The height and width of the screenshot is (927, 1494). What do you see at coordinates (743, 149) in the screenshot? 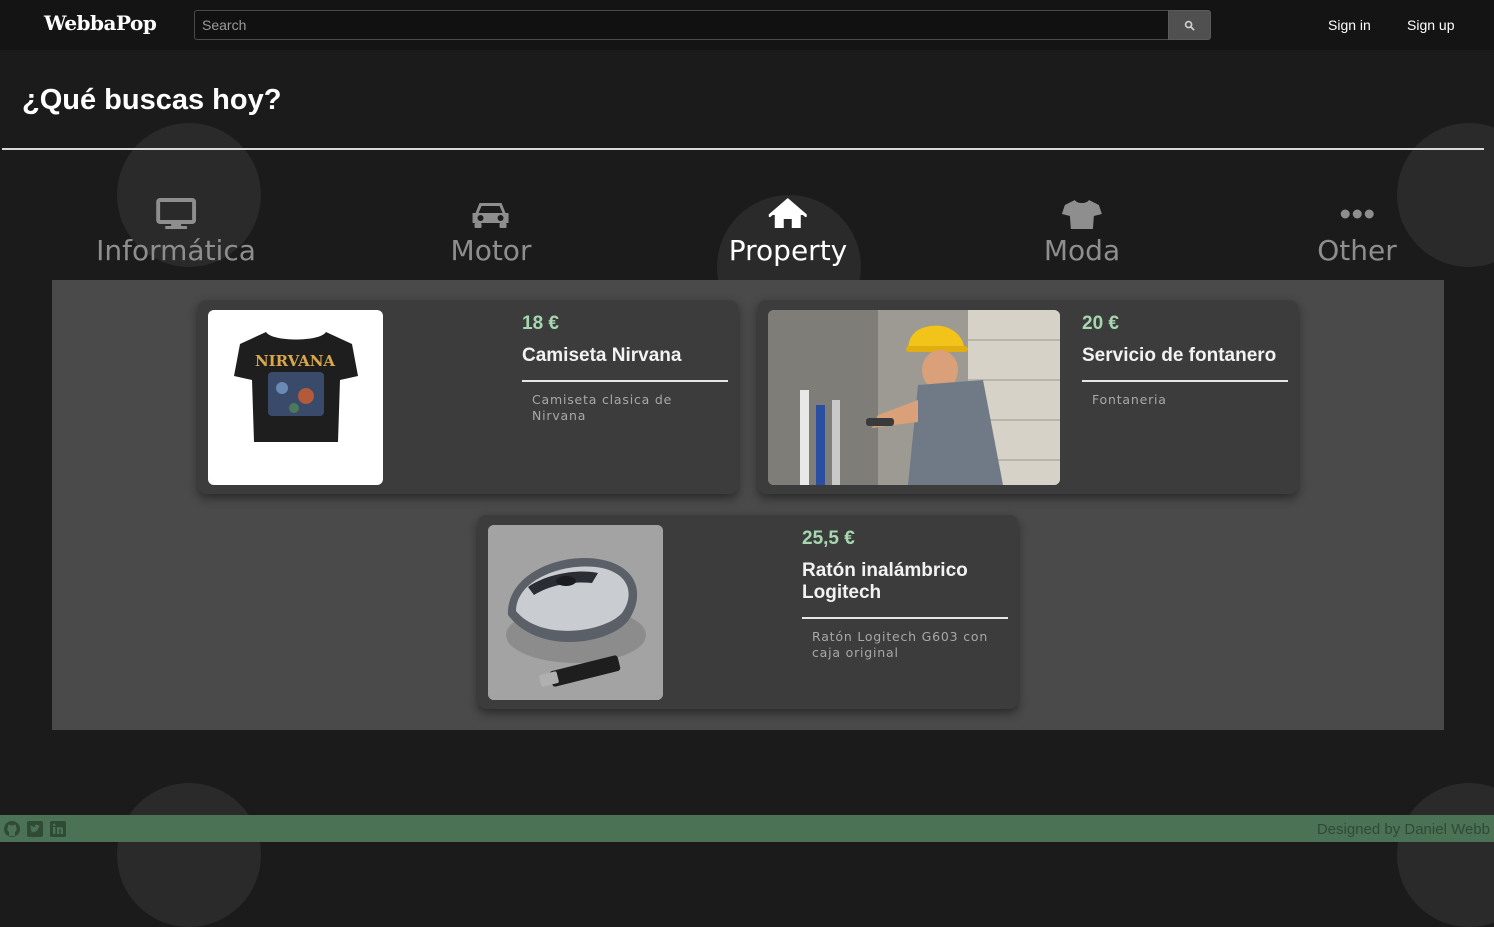
I see `divider` at bounding box center [743, 149].